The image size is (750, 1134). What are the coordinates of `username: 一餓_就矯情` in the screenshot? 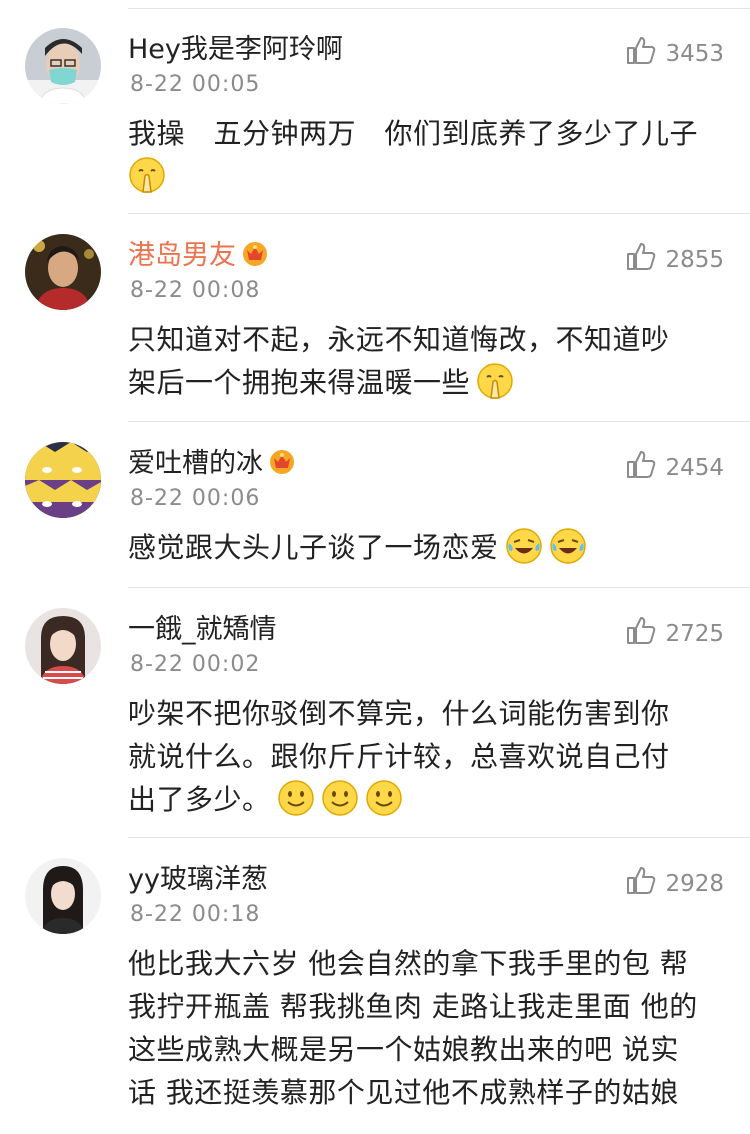 It's located at (202, 630).